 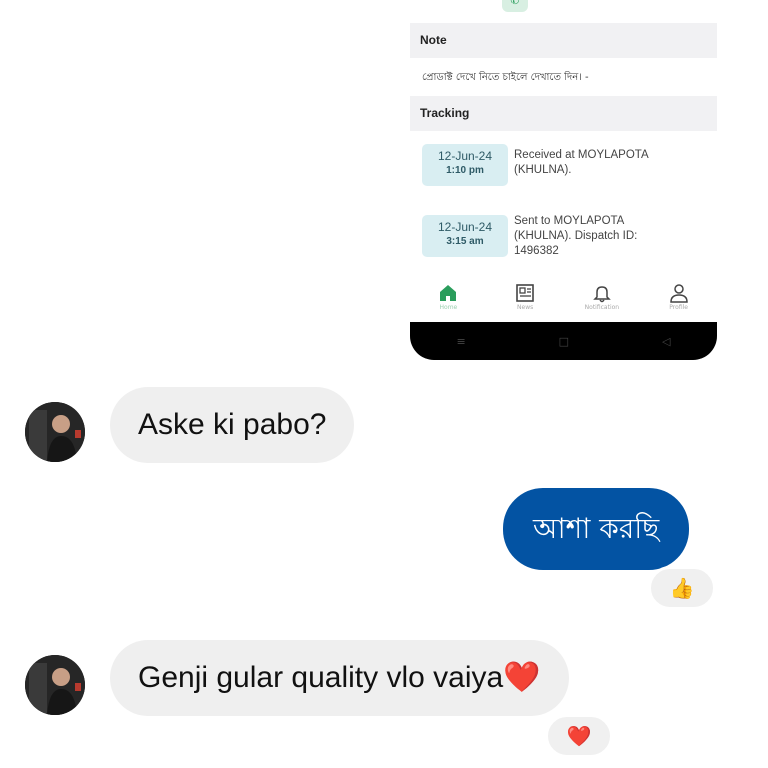 What do you see at coordinates (666, 341) in the screenshot?
I see `back-icon: ◁` at bounding box center [666, 341].